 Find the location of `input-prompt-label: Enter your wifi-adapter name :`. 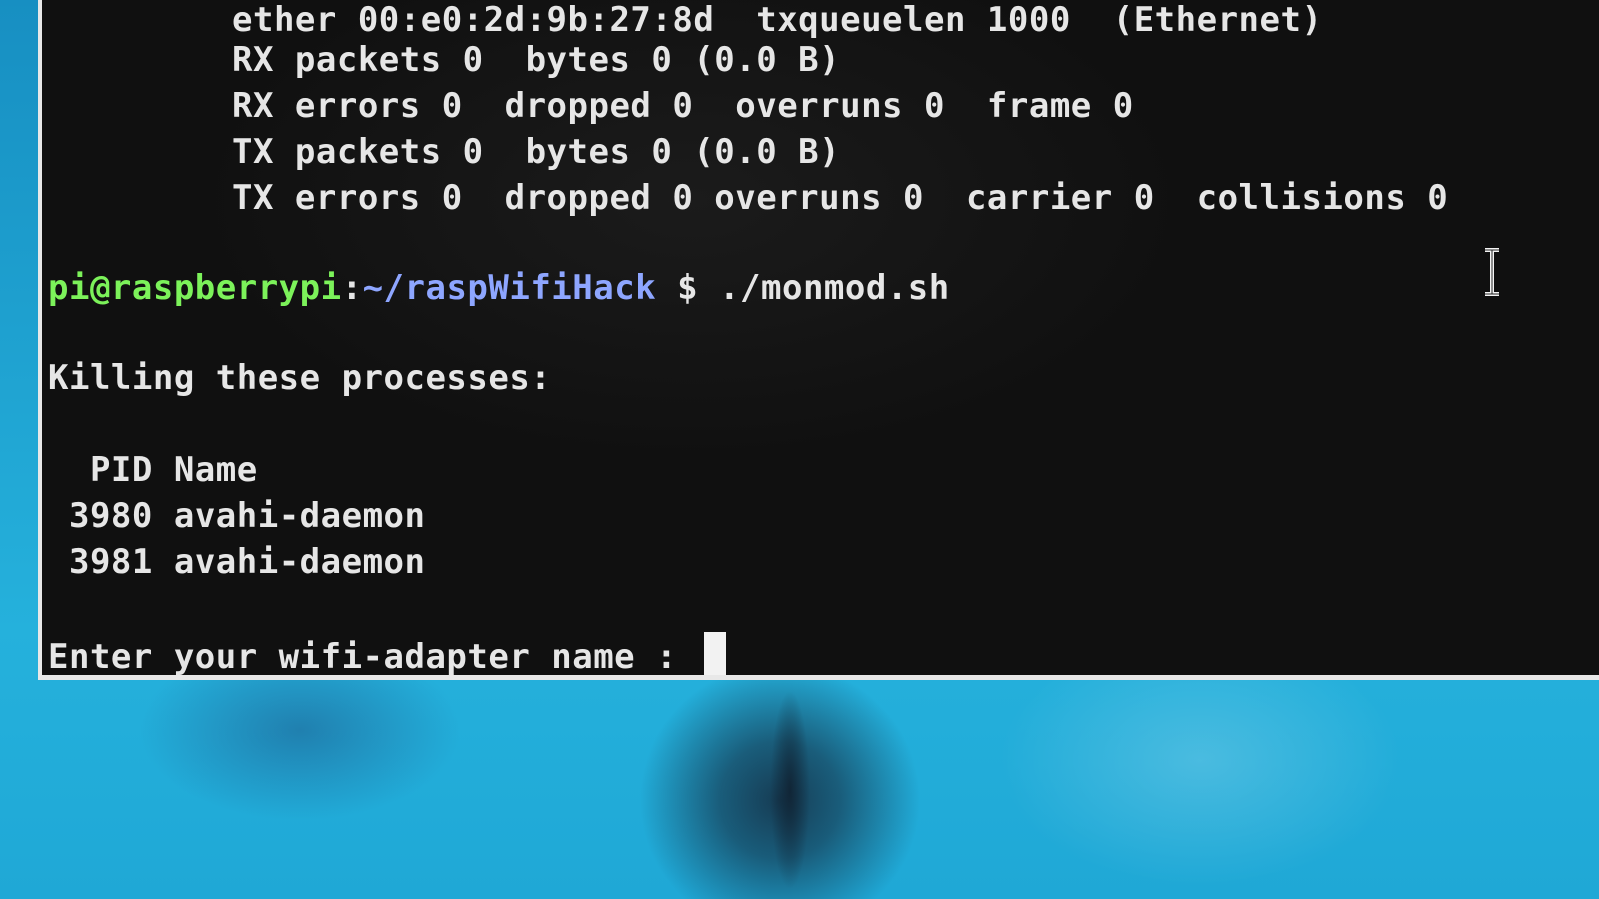

input-prompt-label: Enter your wifi-adapter name : is located at coordinates (373, 657).